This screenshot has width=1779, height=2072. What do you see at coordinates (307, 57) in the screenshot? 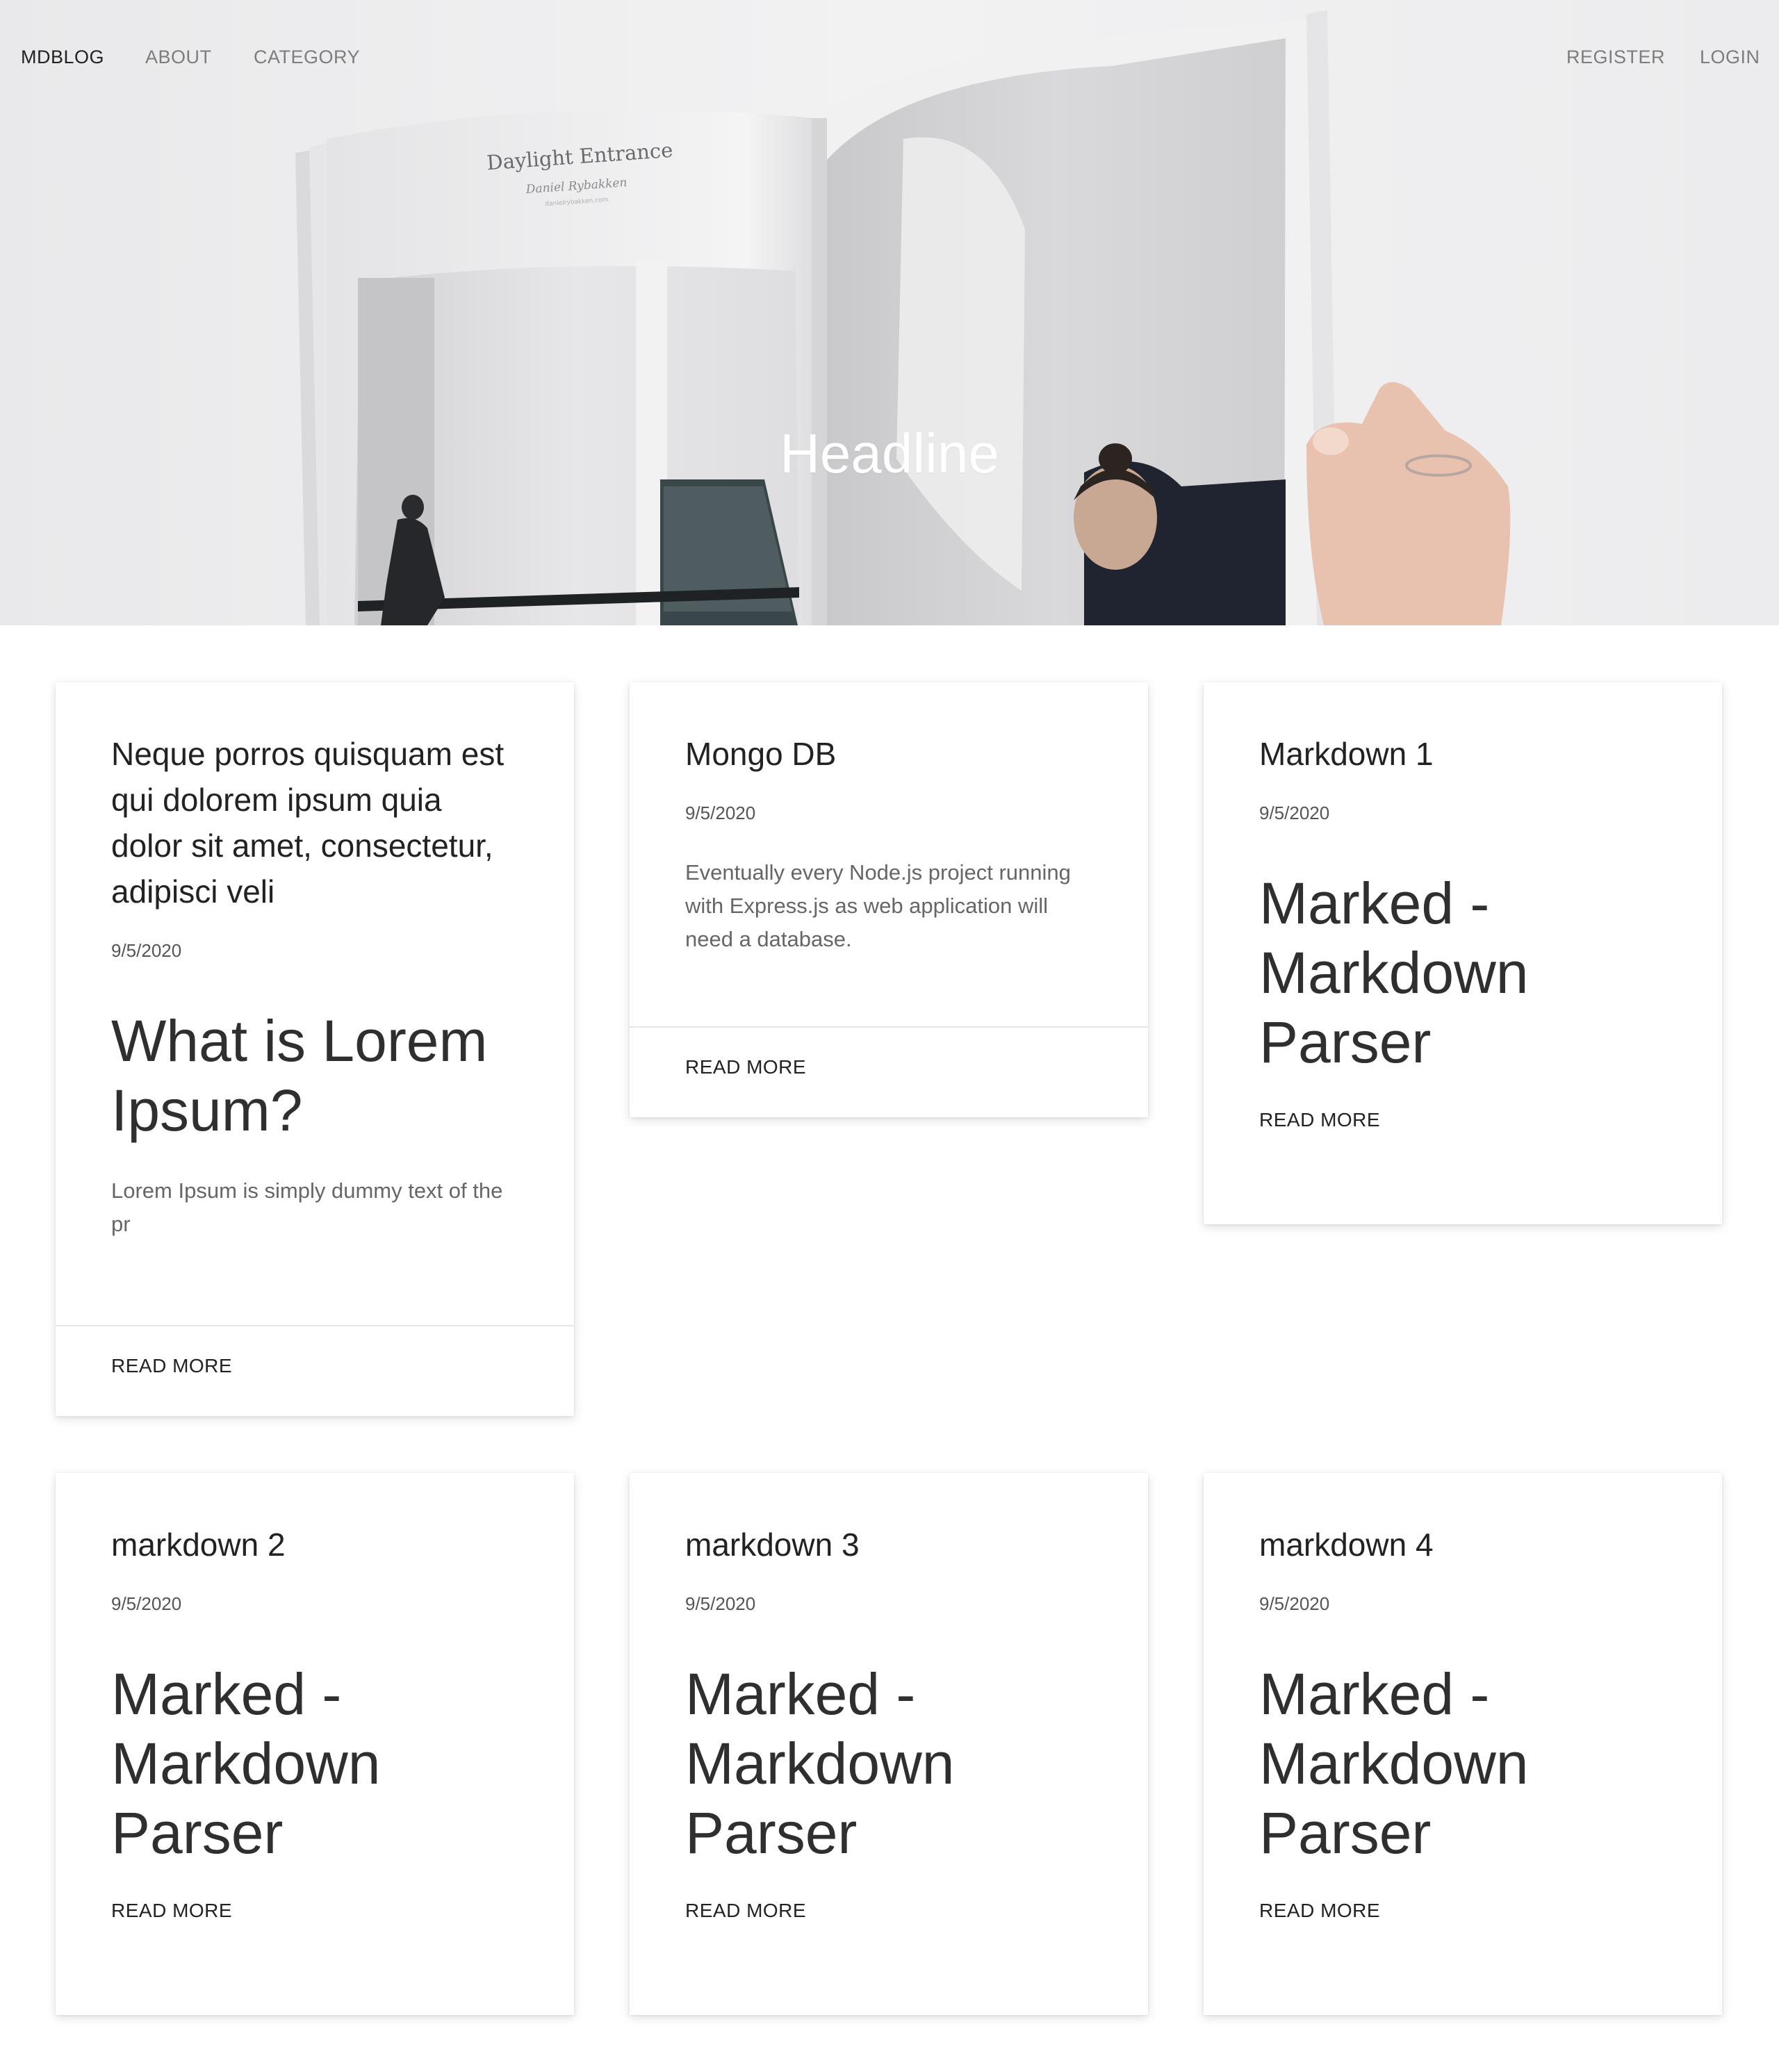
I see `nav-category: CATEGORY` at bounding box center [307, 57].